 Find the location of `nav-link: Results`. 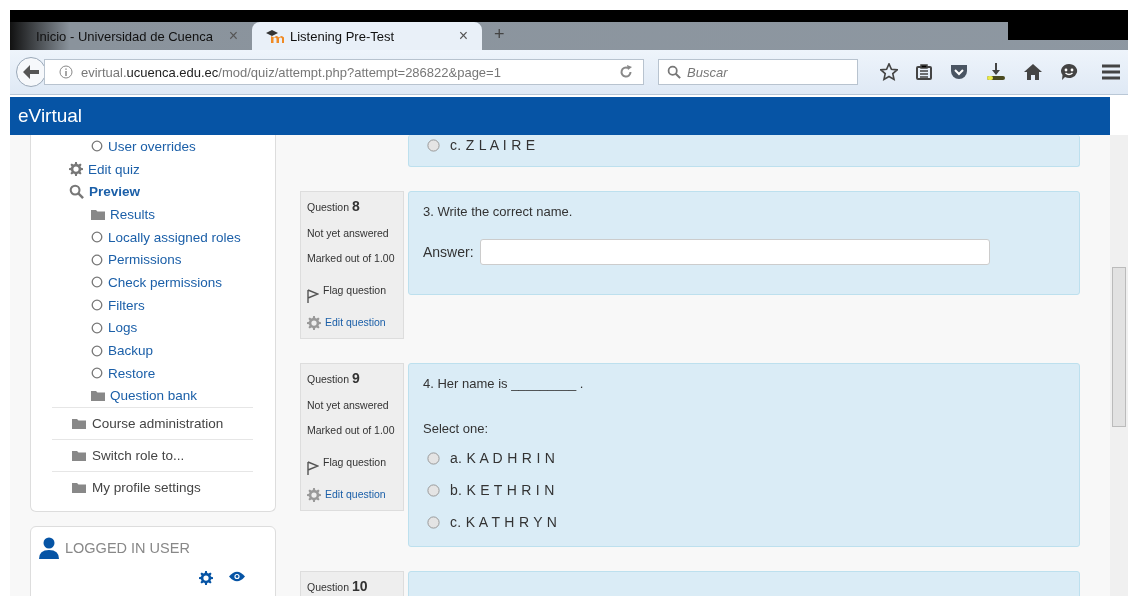

nav-link: Results is located at coordinates (132, 214).